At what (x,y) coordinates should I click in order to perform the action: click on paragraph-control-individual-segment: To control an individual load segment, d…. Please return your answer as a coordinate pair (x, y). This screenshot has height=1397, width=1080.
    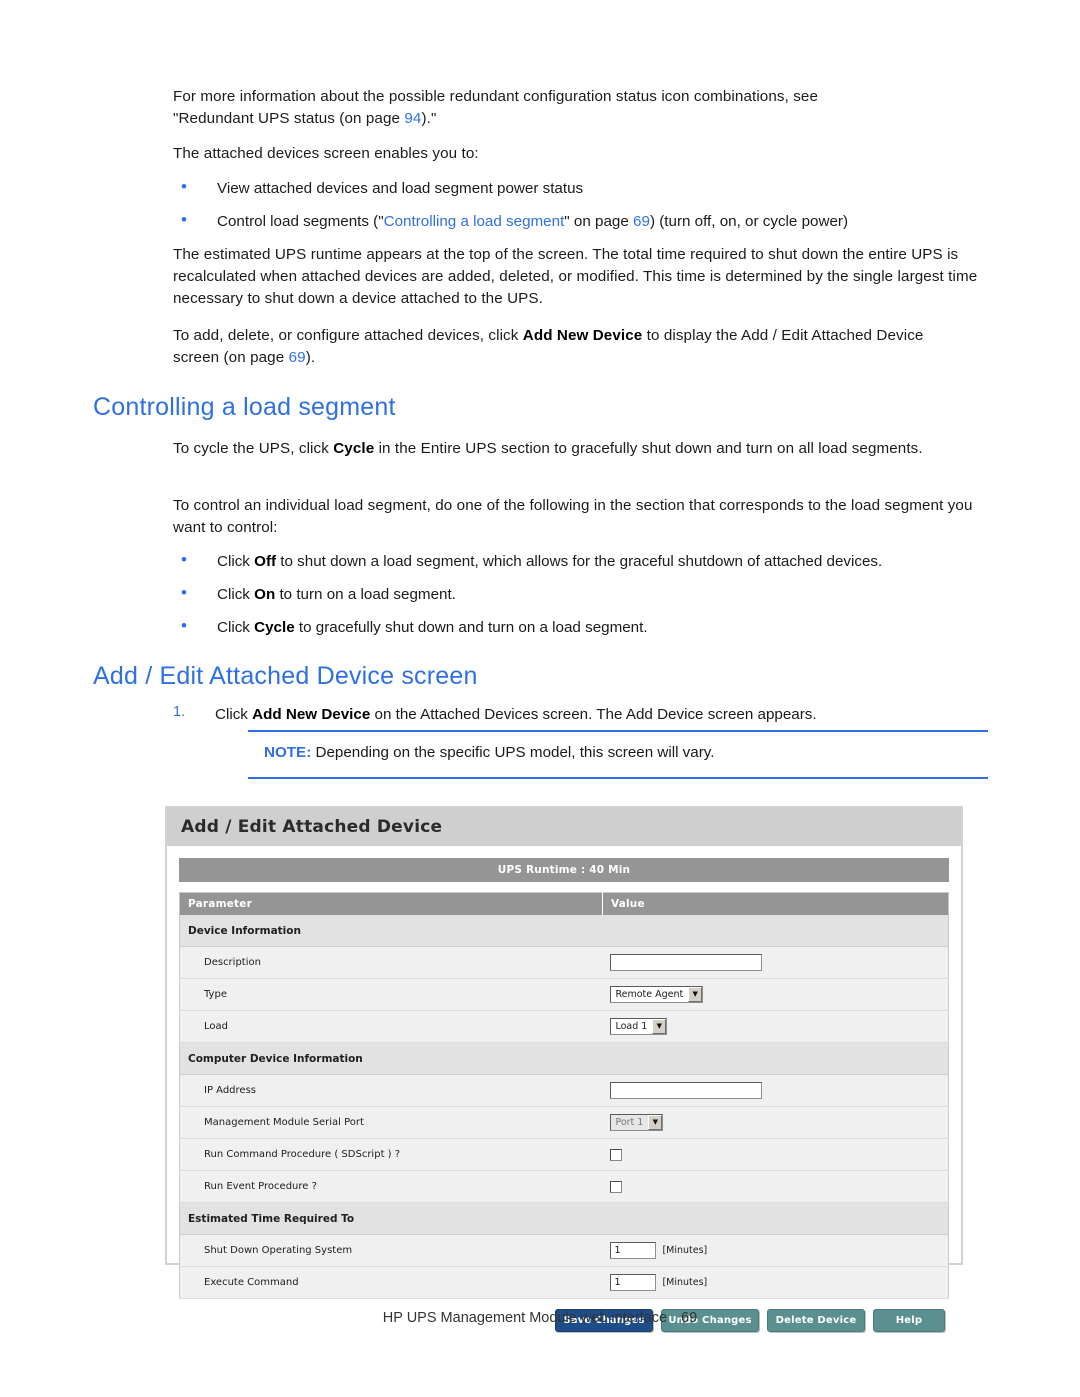
    Looking at the image, I should click on (573, 517).